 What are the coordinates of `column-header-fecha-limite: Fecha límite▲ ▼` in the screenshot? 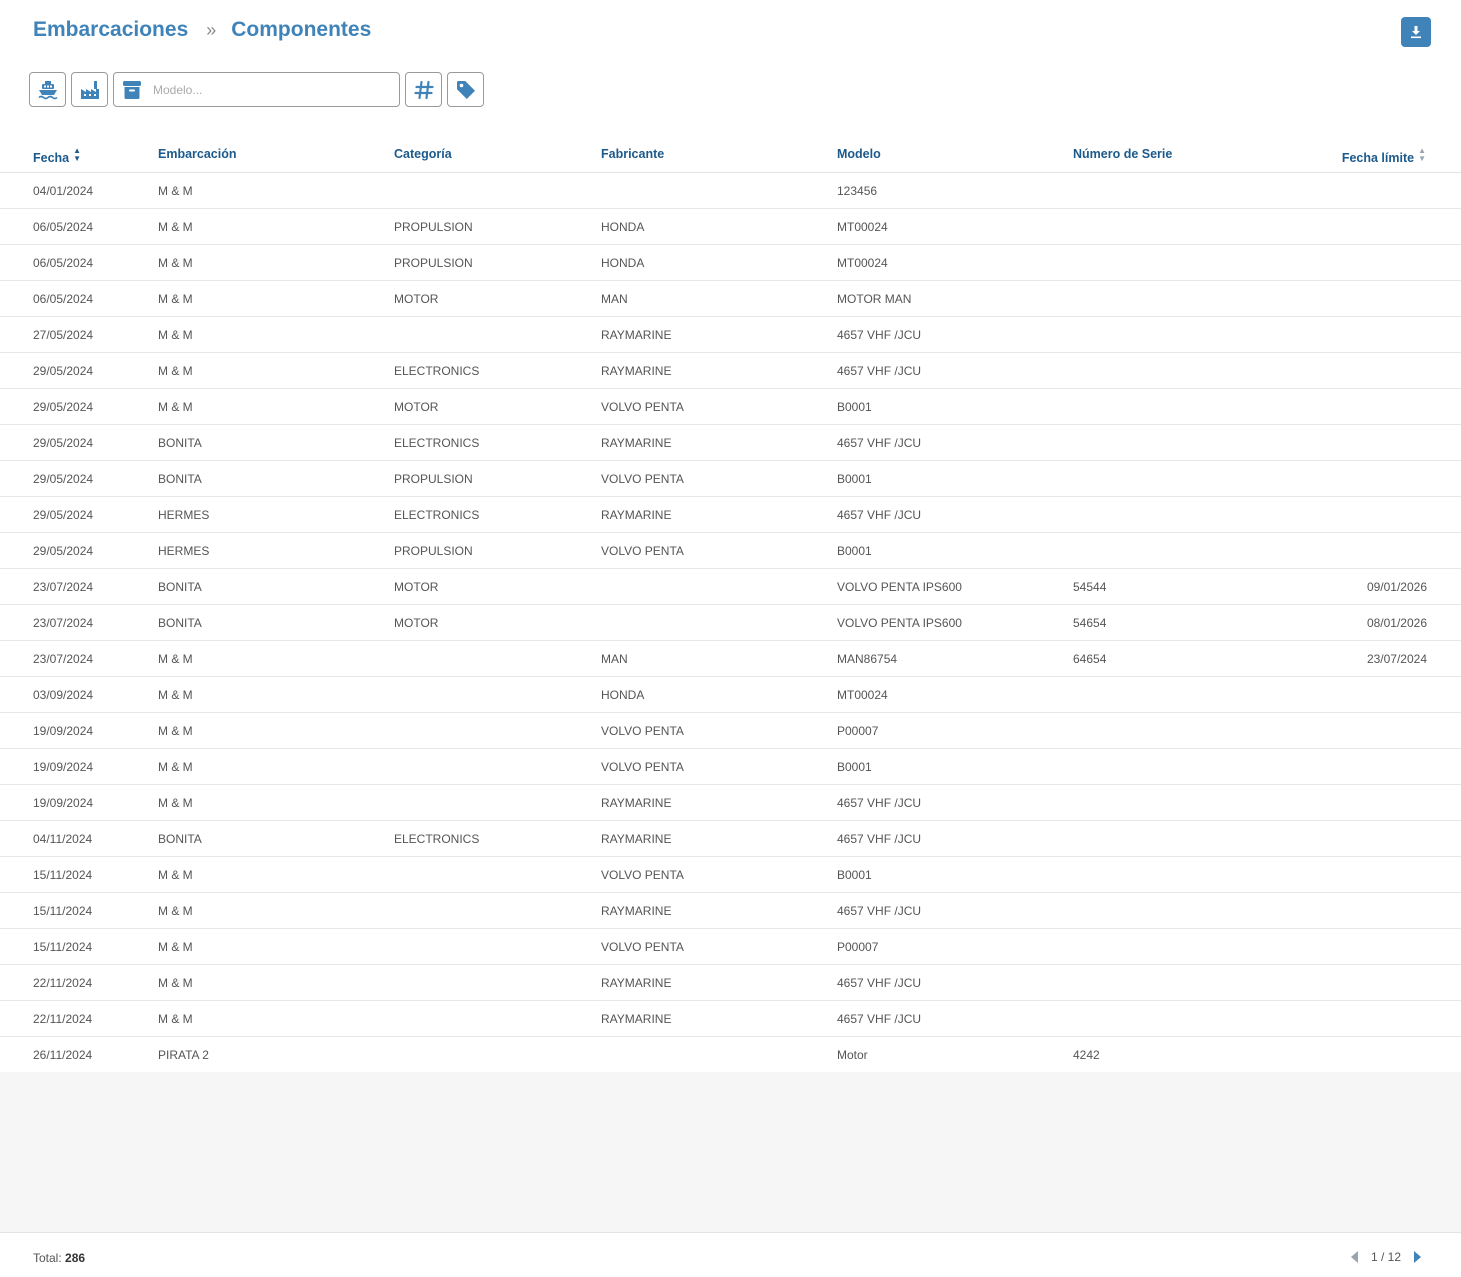 It's located at (1384, 156).